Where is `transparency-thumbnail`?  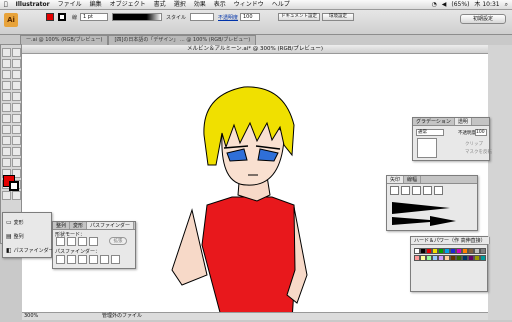 transparency-thumbnail is located at coordinates (427, 148).